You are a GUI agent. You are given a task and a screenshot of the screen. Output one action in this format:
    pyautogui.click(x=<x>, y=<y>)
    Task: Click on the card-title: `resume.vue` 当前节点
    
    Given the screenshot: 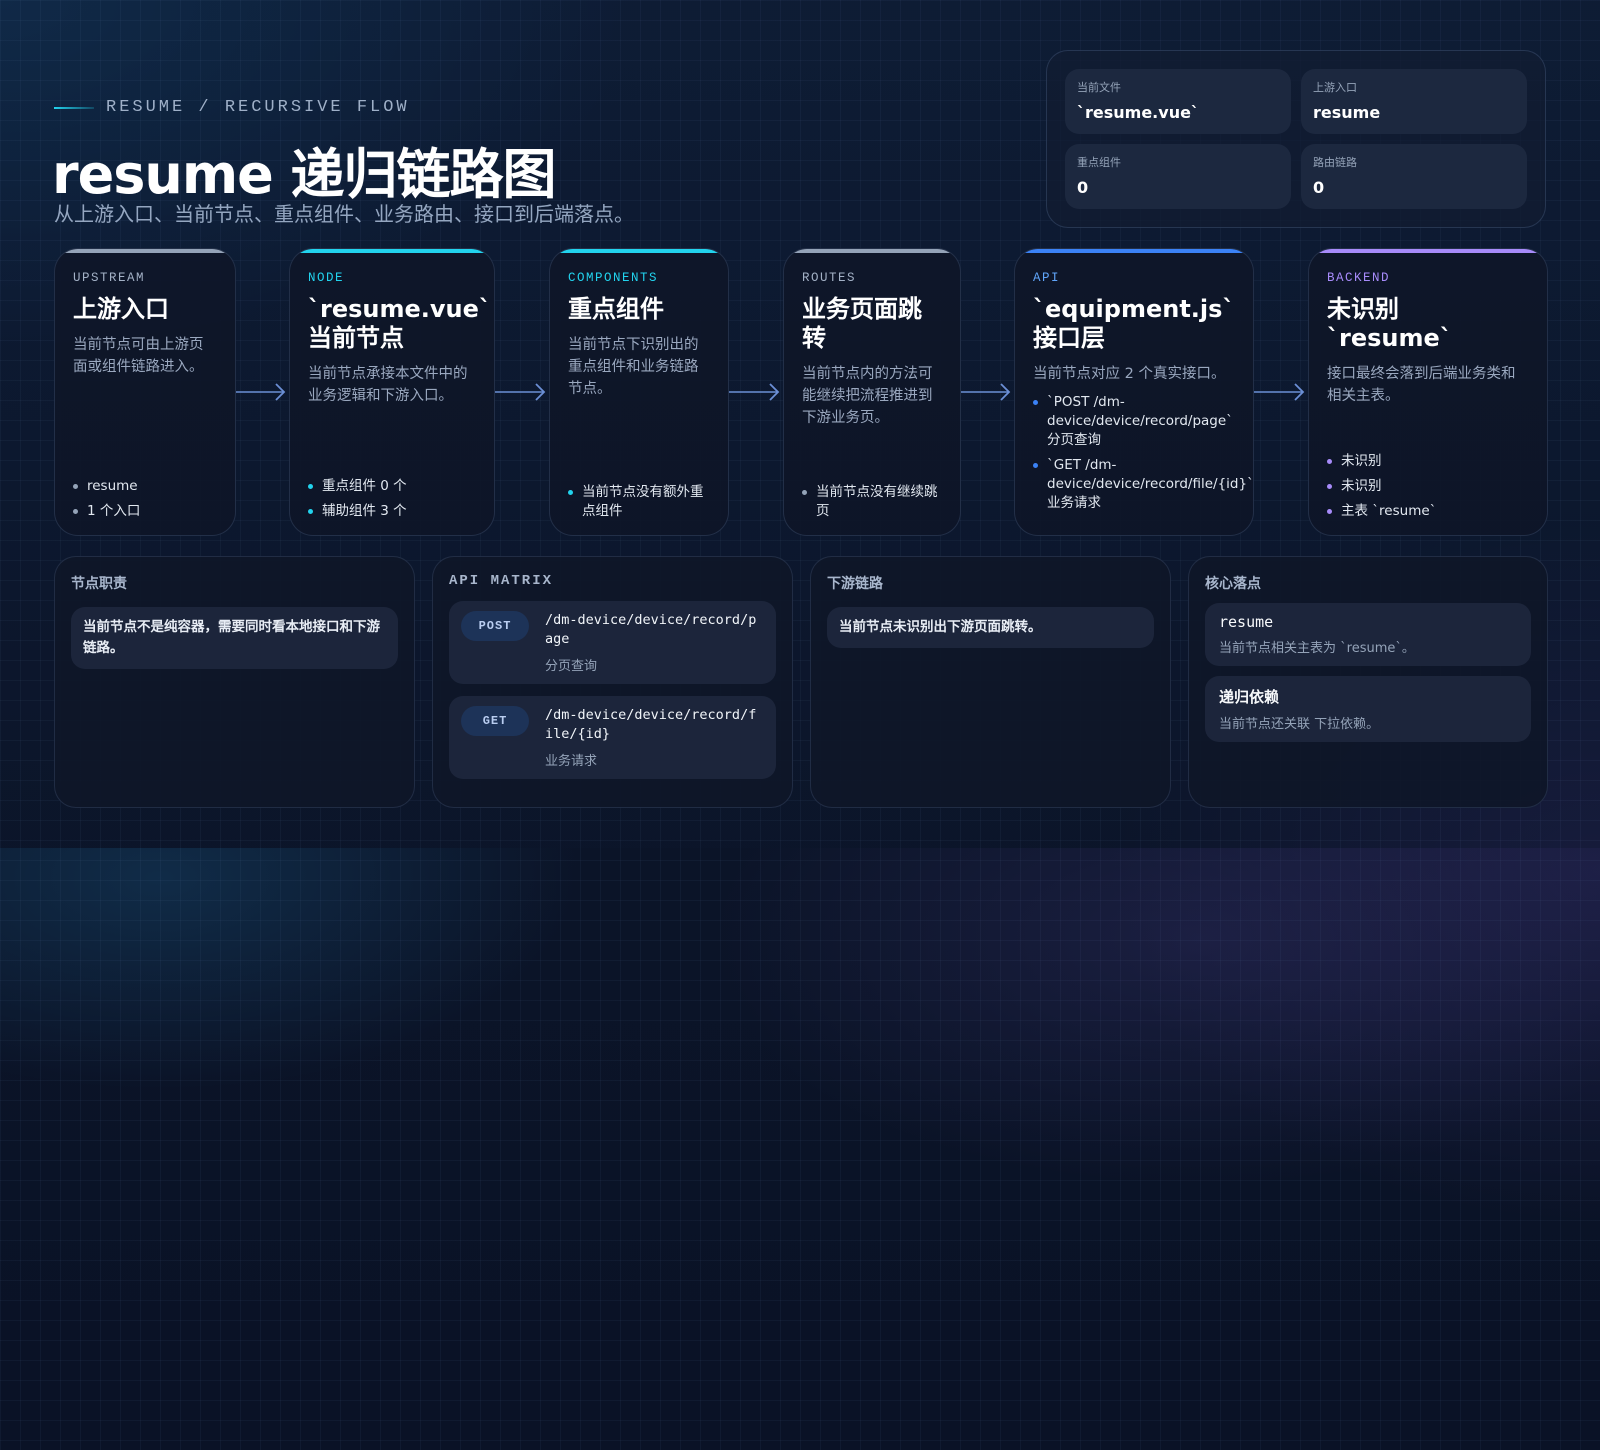 What is the action you would take?
    pyautogui.click(x=399, y=323)
    